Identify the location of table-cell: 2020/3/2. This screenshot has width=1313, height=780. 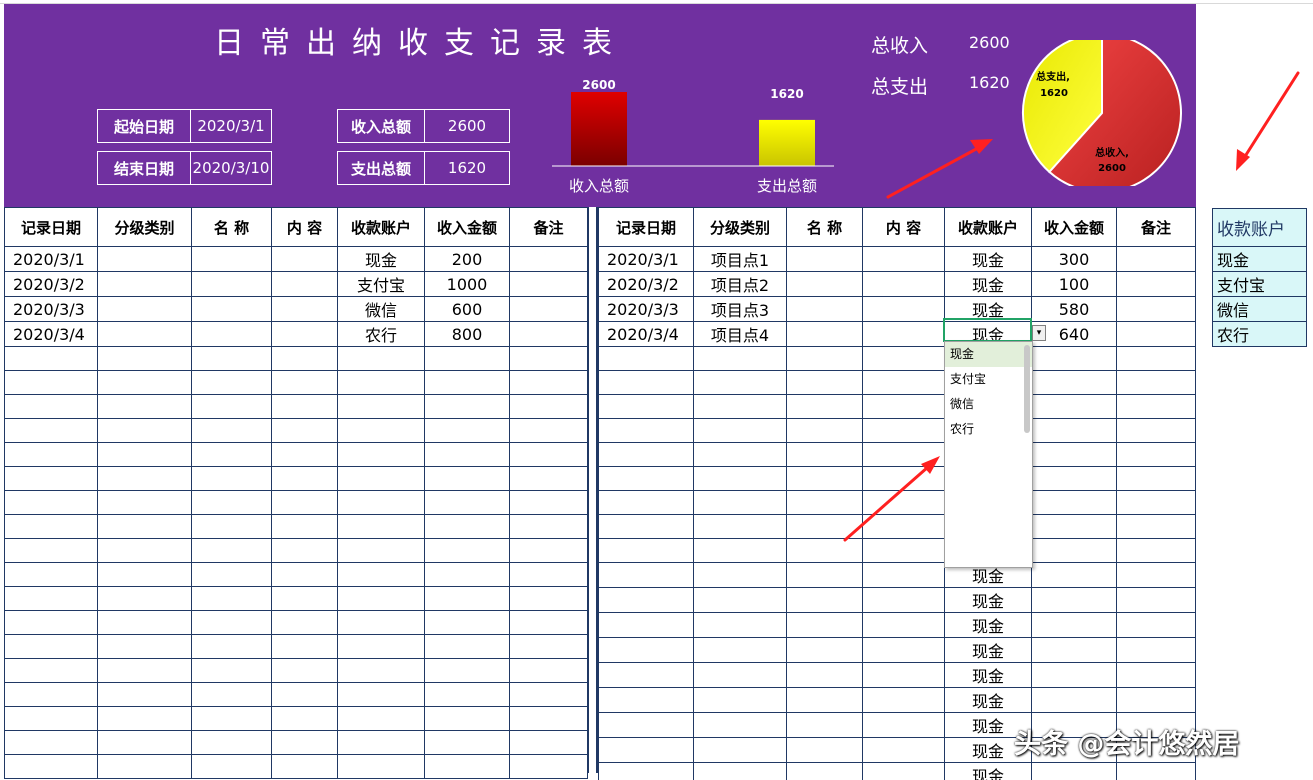
(51, 284).